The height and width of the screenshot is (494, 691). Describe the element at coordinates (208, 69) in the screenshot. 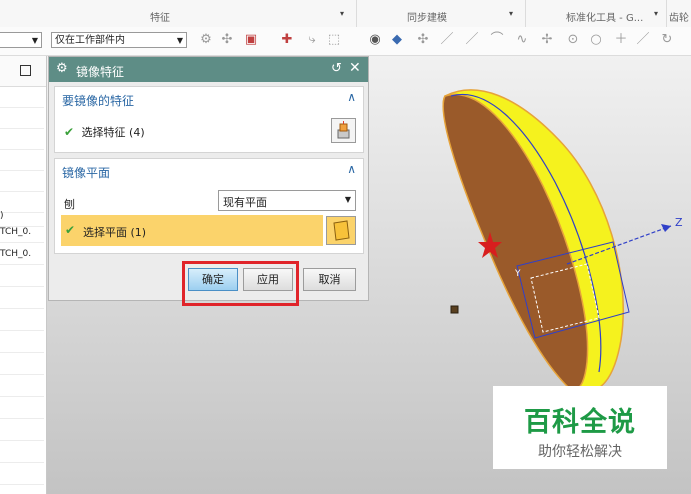

I see `dialog-title-bar: ⚙ 镜像特征 ↺ ✕` at that location.